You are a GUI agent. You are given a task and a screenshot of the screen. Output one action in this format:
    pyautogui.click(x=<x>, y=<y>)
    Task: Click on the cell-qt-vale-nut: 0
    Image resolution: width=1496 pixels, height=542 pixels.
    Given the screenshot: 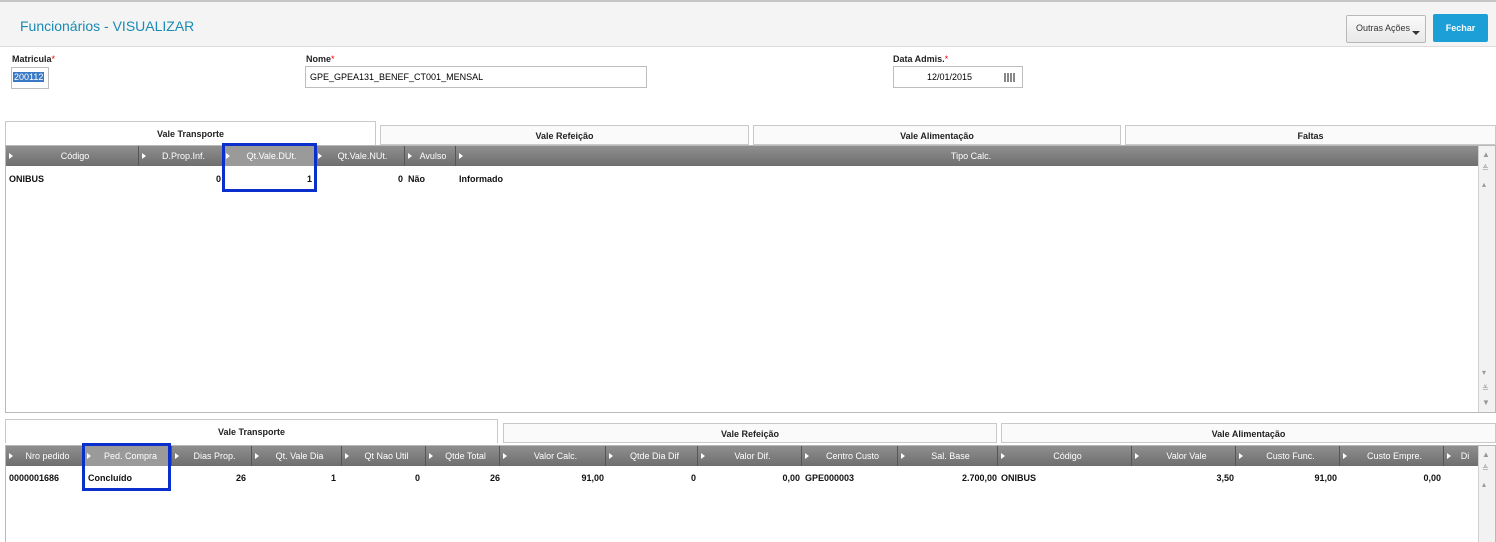 What is the action you would take?
    pyautogui.click(x=359, y=179)
    